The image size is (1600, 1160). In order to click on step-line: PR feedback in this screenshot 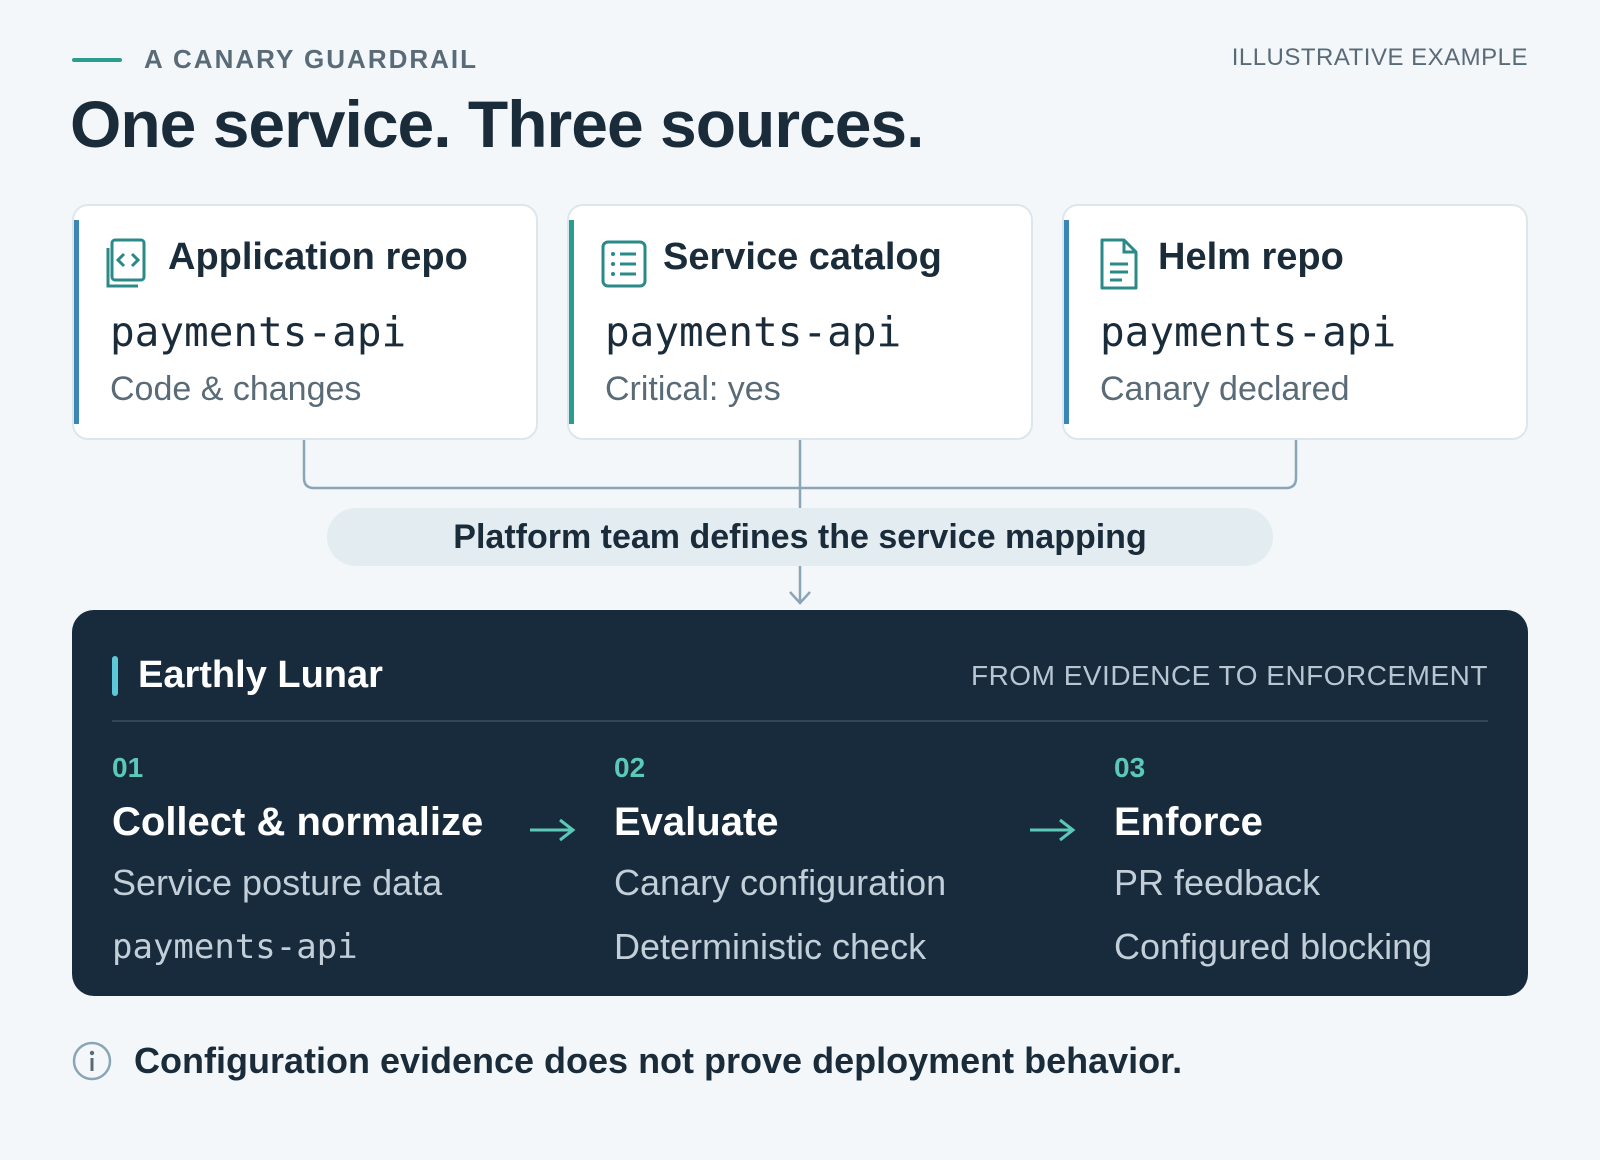, I will do `click(1217, 882)`.